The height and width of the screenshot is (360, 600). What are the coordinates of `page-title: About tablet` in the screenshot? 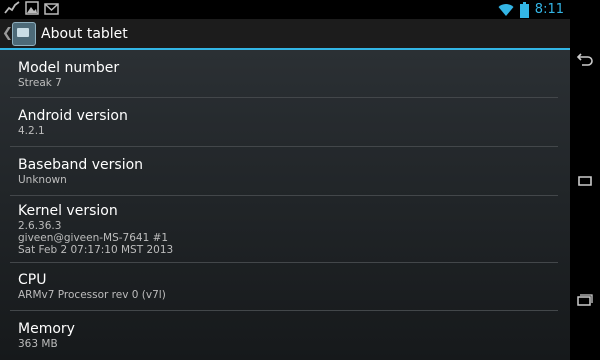 It's located at (84, 33).